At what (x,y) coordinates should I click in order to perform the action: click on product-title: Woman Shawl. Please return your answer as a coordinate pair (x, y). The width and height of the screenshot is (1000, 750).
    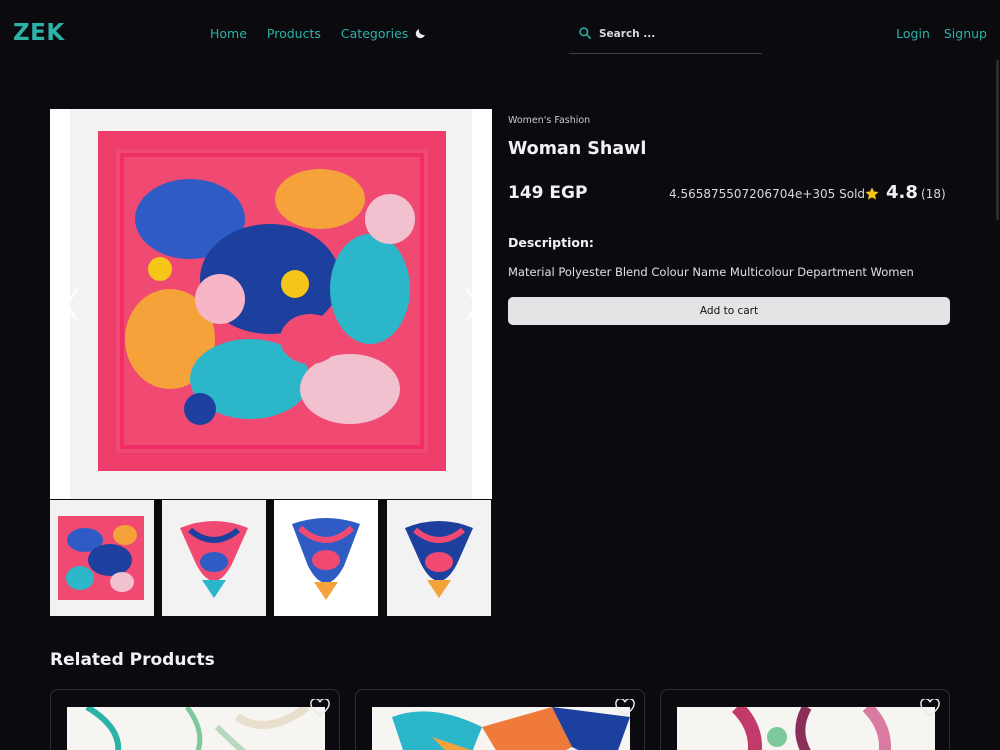
    Looking at the image, I should click on (577, 149).